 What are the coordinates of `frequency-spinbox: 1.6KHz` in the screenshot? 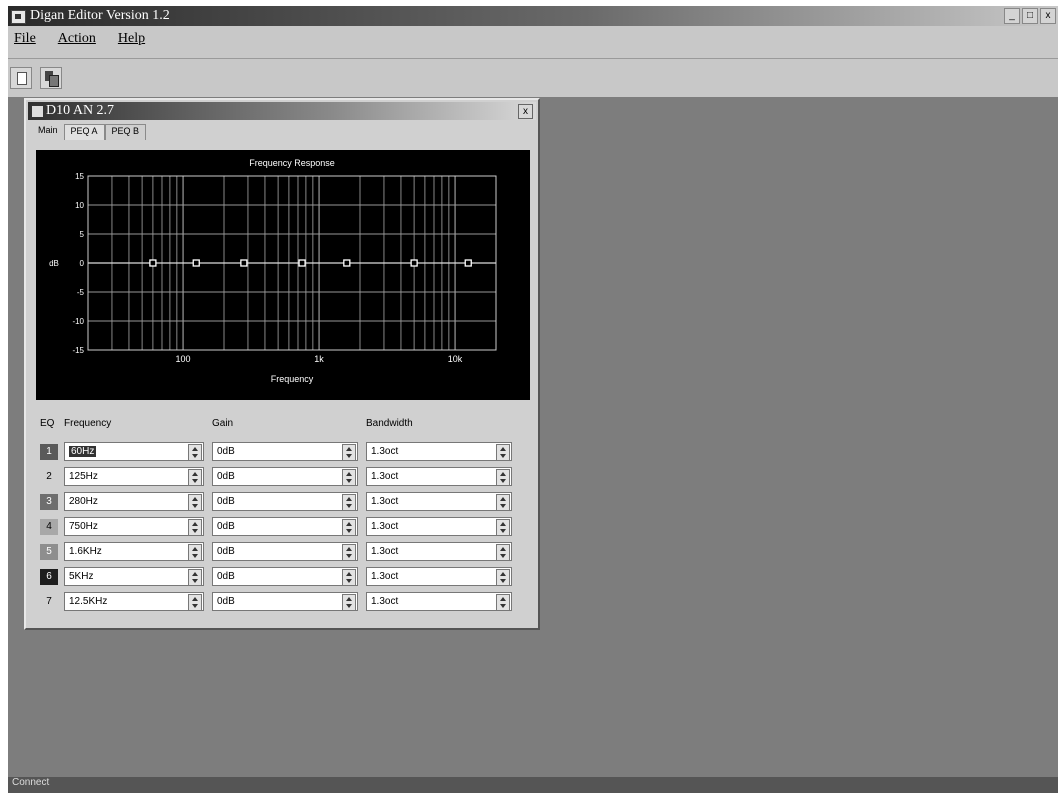 It's located at (134, 551).